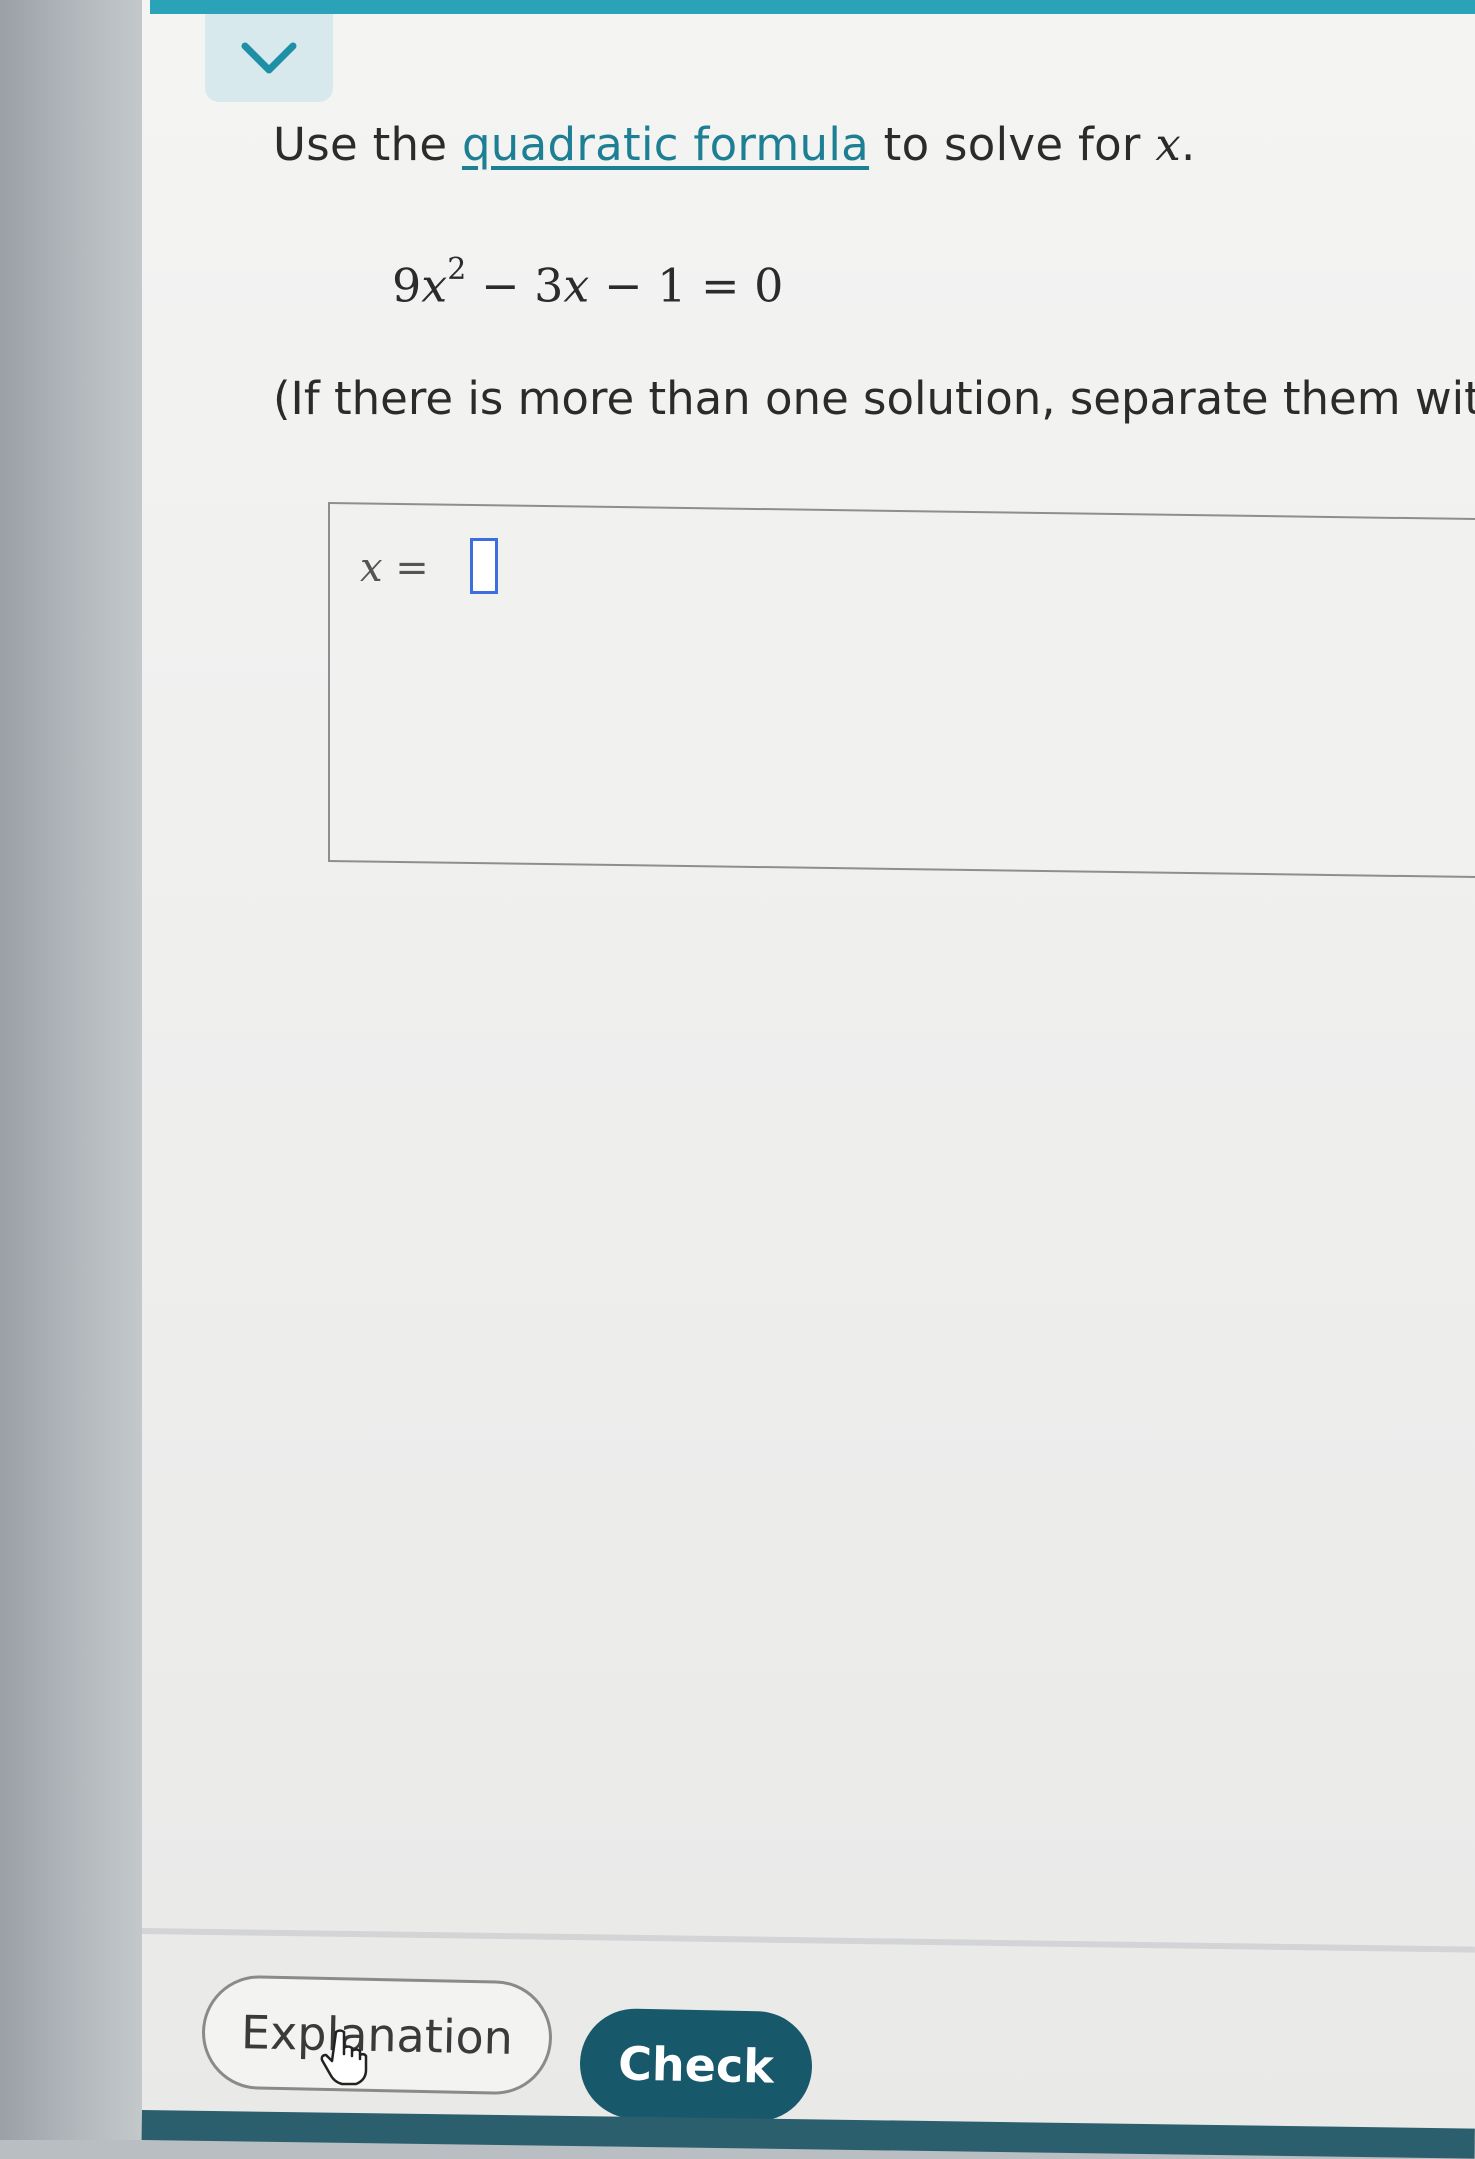 Image resolution: width=1475 pixels, height=2159 pixels. What do you see at coordinates (576, 285) in the screenshot?
I see `equation-var-2: x` at bounding box center [576, 285].